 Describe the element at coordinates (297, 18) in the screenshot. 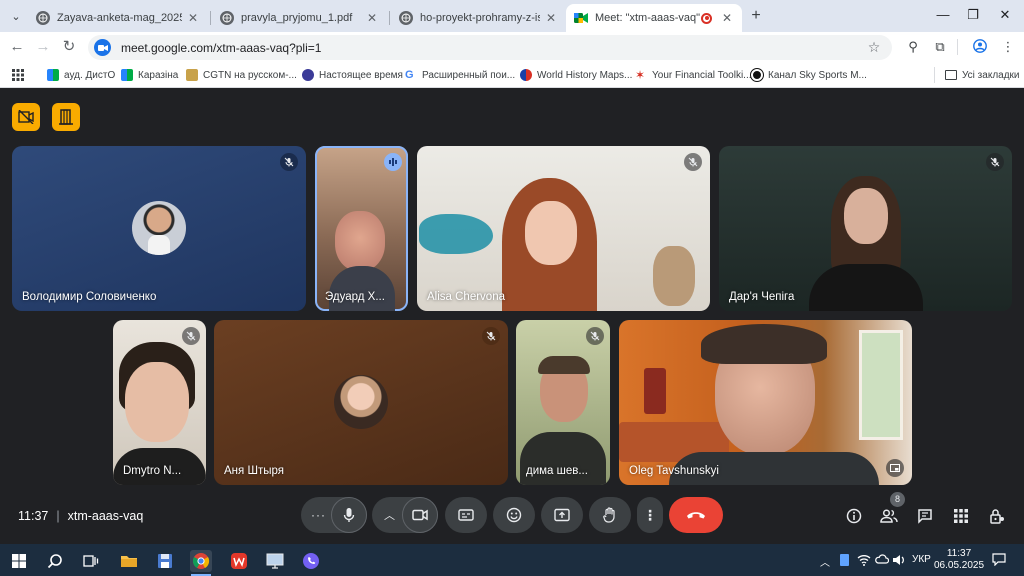

I see `tab-title: pravyla_pryjomu_1.pdf` at that location.